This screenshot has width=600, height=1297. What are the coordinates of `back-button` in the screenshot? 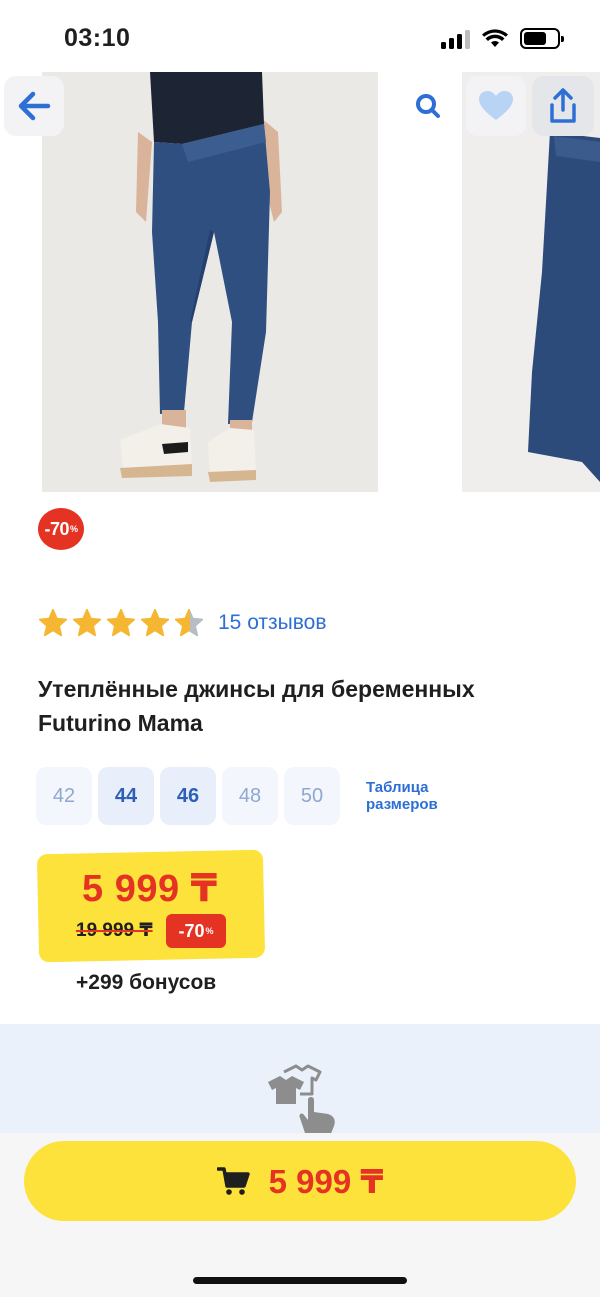 It's located at (34, 106).